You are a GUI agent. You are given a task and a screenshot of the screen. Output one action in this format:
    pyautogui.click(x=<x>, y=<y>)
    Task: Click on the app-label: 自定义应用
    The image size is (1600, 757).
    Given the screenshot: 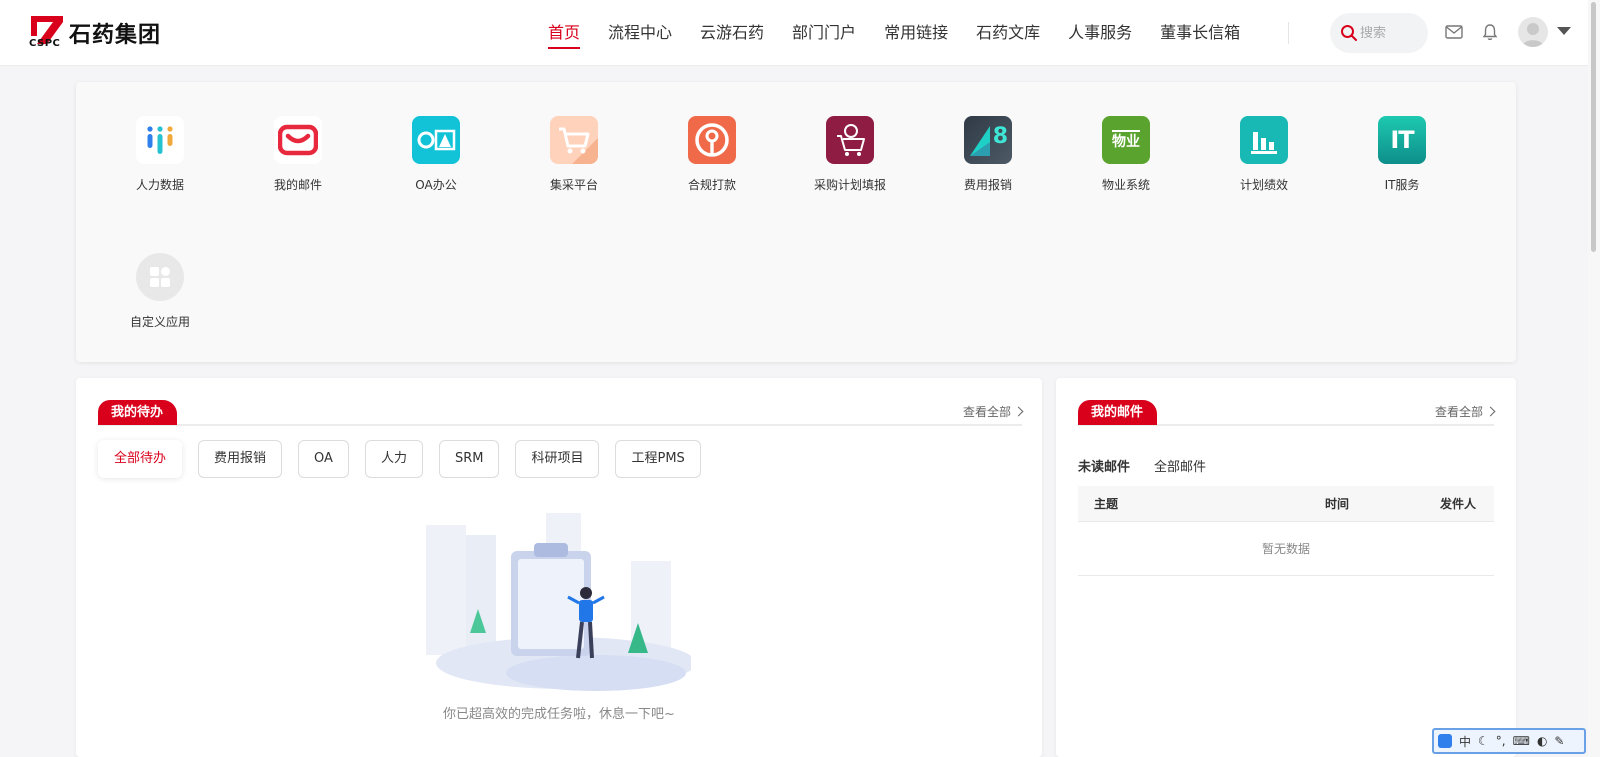 What is the action you would take?
    pyautogui.click(x=159, y=322)
    